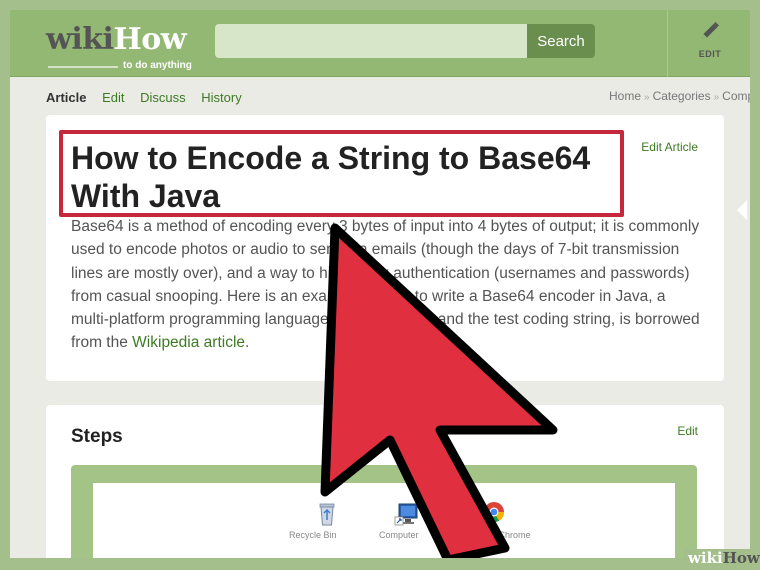 The image size is (760, 570). What do you see at coordinates (710, 30) in the screenshot?
I see `pencil-icon` at bounding box center [710, 30].